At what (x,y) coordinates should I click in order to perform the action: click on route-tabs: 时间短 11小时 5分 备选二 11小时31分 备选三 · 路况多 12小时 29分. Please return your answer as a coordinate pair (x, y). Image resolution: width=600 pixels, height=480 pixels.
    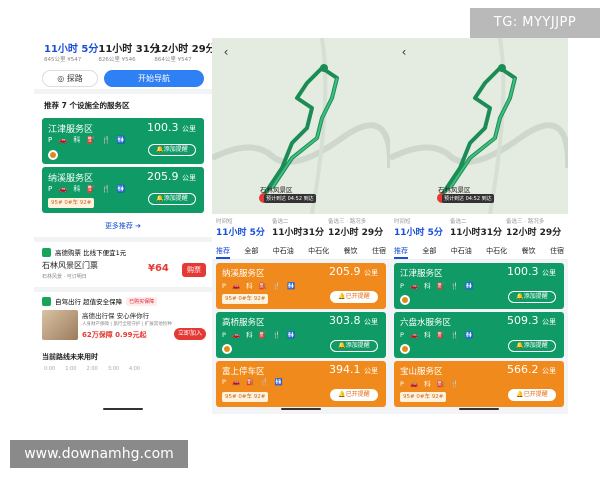
    Looking at the image, I should click on (301, 228).